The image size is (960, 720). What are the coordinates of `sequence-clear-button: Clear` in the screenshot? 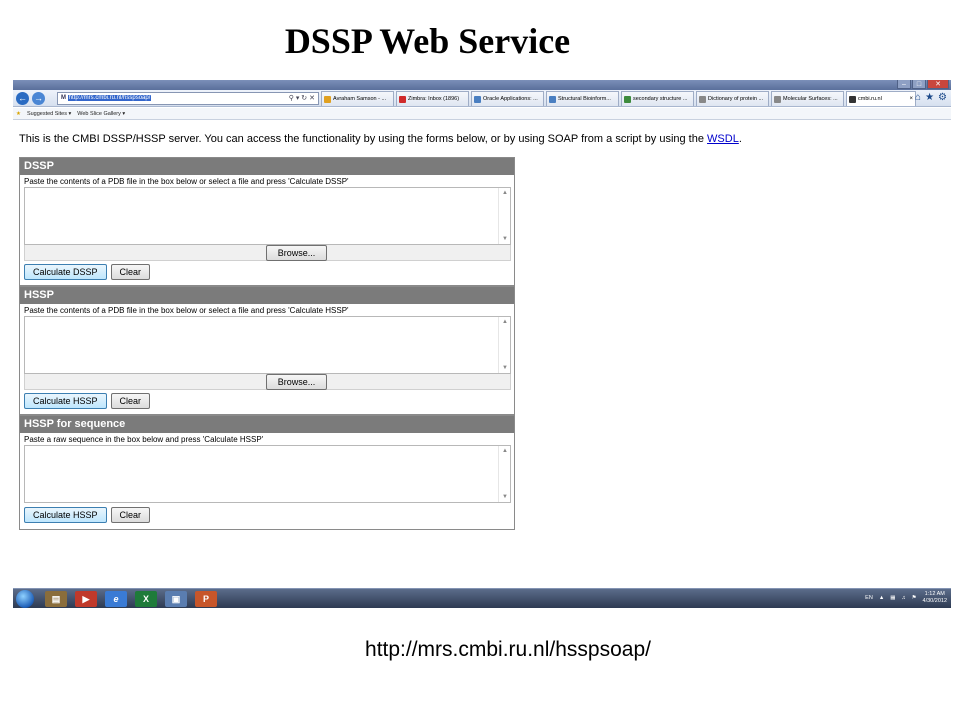 It's located at (130, 515).